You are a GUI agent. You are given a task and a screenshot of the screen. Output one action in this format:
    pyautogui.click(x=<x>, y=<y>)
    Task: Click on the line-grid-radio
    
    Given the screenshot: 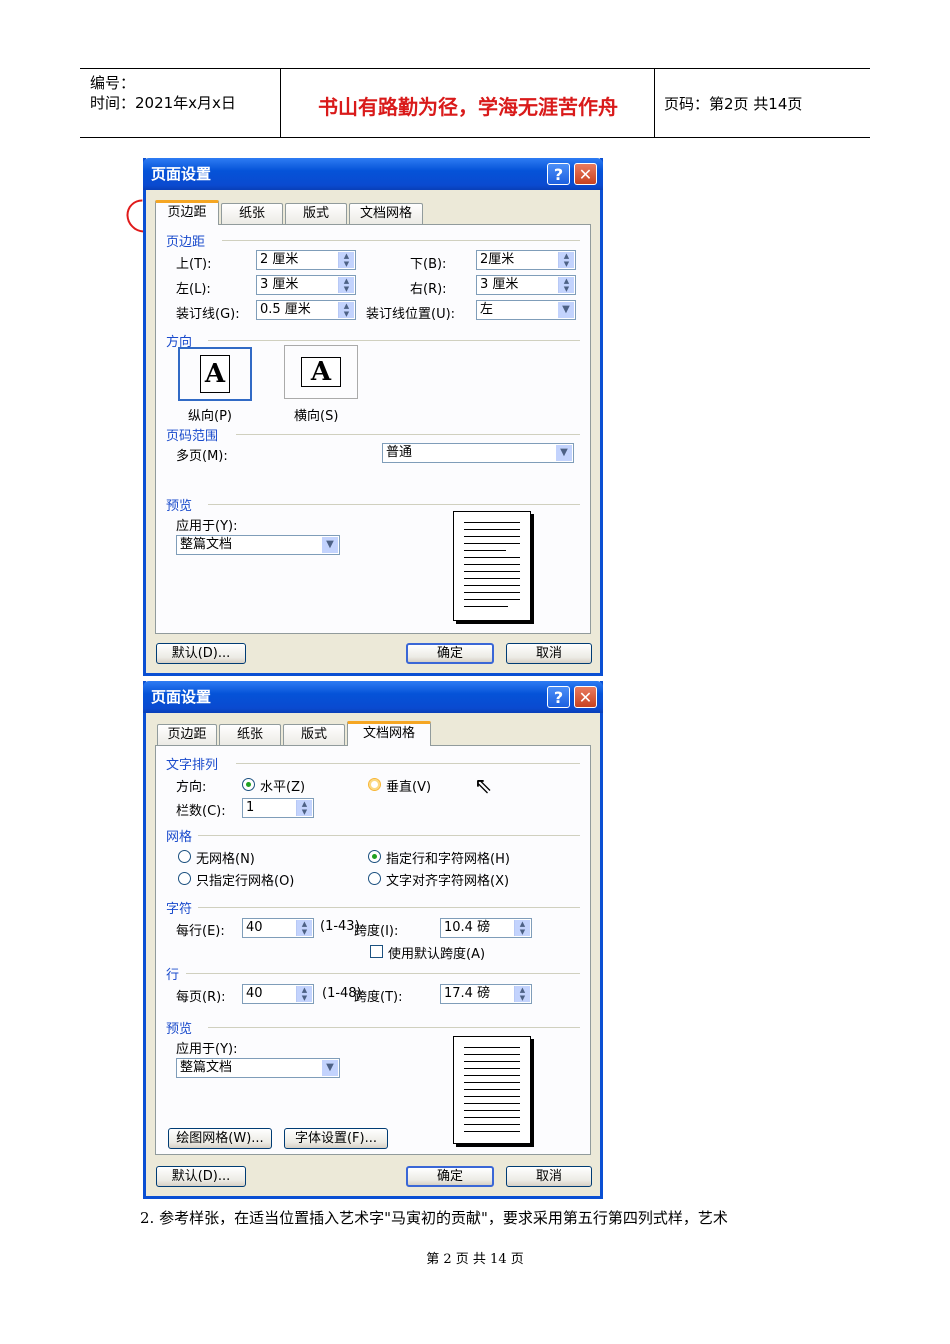 What is the action you would take?
    pyautogui.click(x=184, y=878)
    